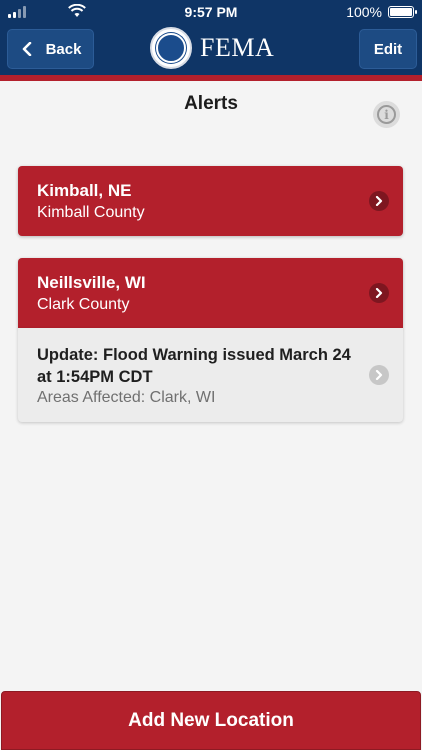 The height and width of the screenshot is (750, 422). Describe the element at coordinates (126, 397) in the screenshot. I see `alert-areas: Areas Affected: Clark, WI` at that location.